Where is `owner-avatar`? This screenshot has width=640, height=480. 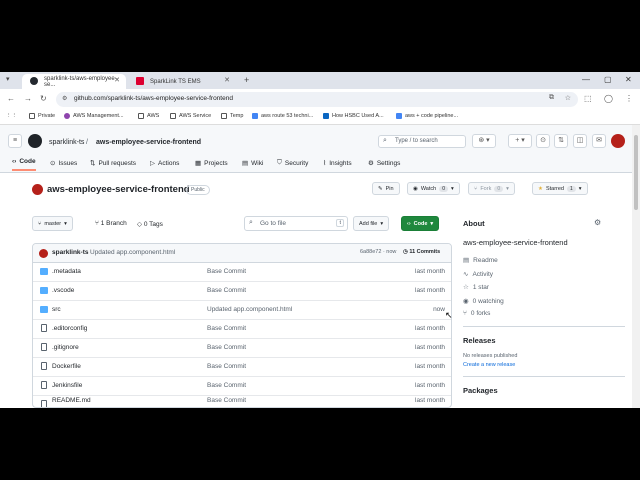
owner-avatar is located at coordinates (37, 189).